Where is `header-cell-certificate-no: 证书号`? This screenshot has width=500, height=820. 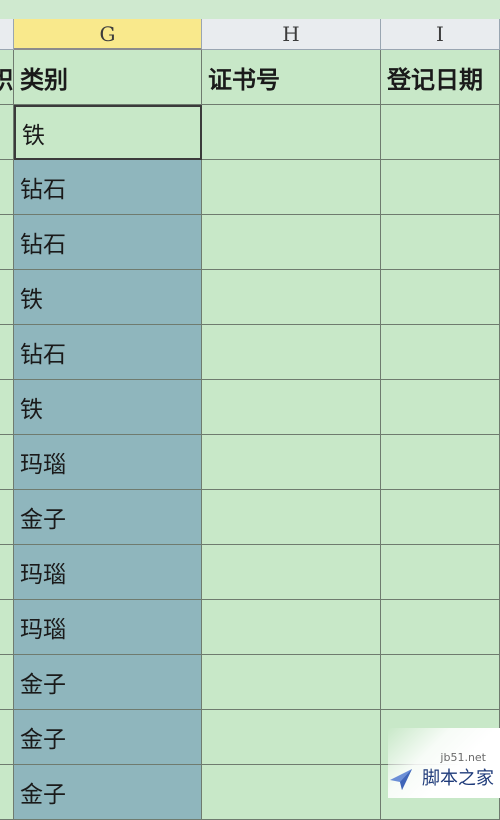
header-cell-certificate-no: 证书号 is located at coordinates (291, 77).